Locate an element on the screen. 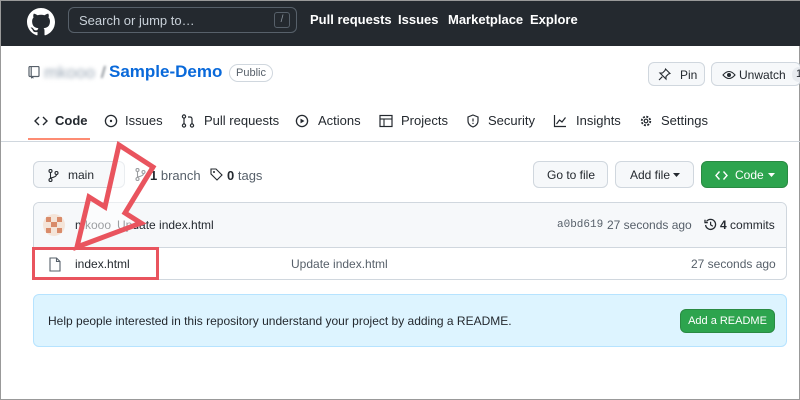 The width and height of the screenshot is (800, 400). tag-count-label: tags is located at coordinates (250, 175).